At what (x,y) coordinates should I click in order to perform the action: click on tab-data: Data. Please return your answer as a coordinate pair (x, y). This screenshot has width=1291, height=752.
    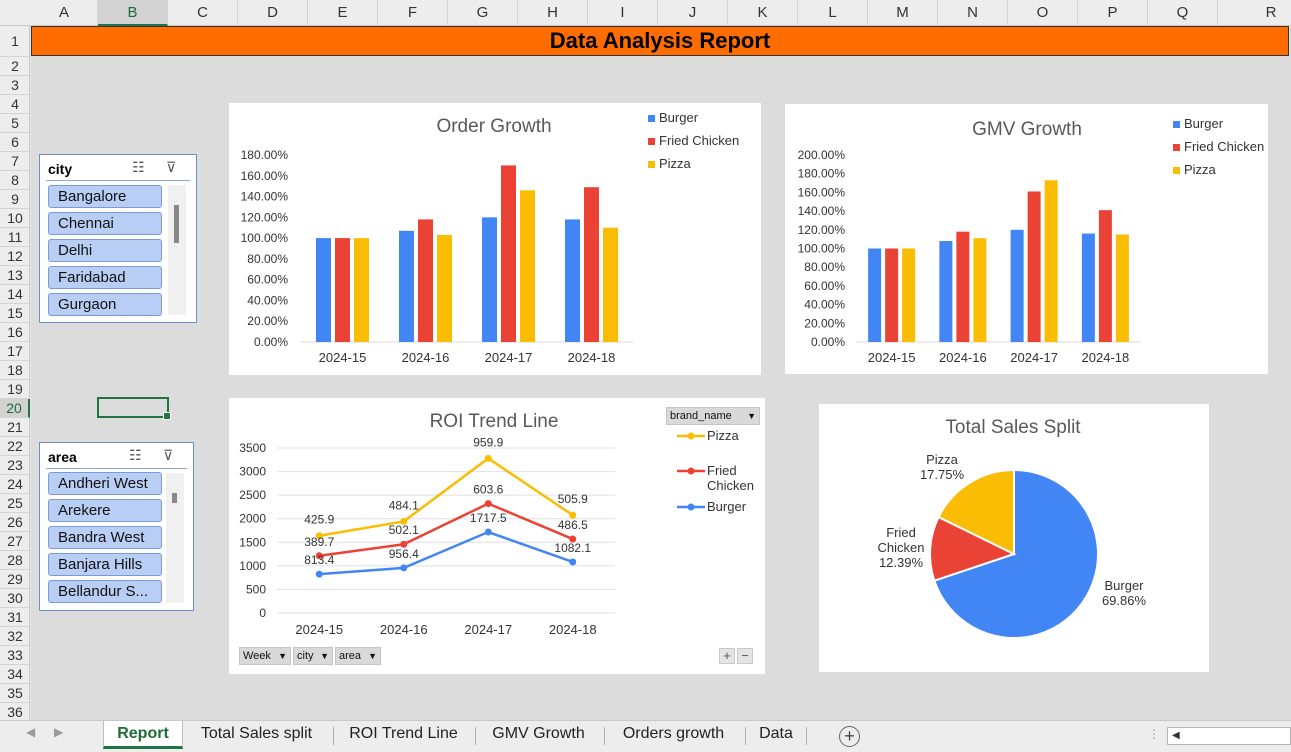
    Looking at the image, I should click on (776, 735).